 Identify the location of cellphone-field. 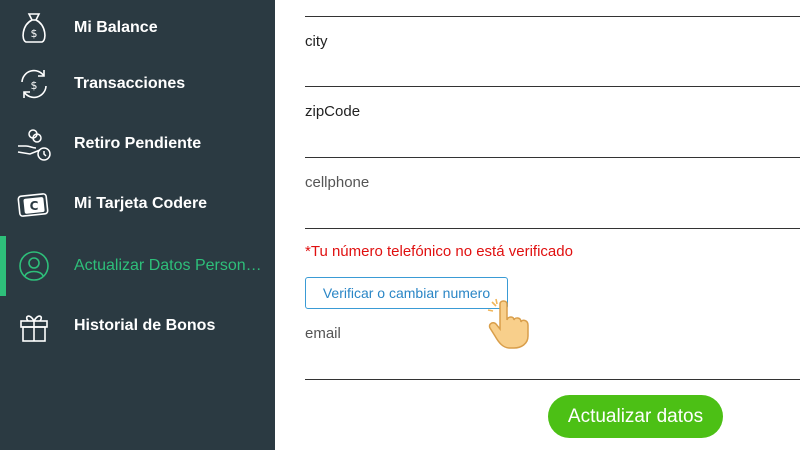
(552, 228).